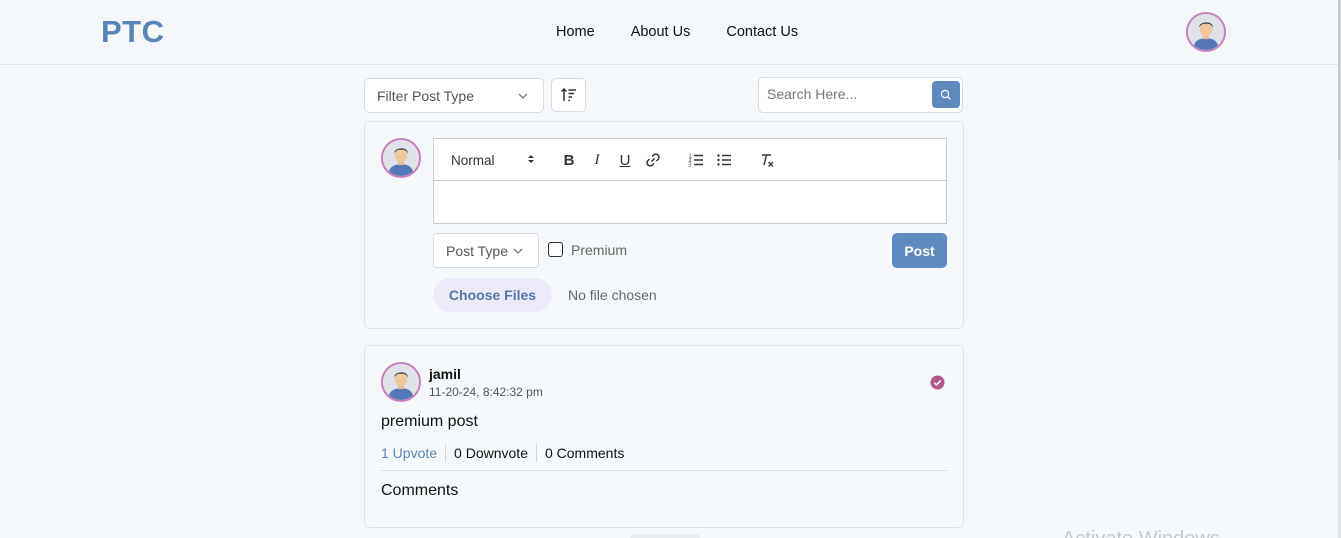 This screenshot has width=1341, height=538. Describe the element at coordinates (767, 160) in the screenshot. I see `clear-formatting-icon` at that location.